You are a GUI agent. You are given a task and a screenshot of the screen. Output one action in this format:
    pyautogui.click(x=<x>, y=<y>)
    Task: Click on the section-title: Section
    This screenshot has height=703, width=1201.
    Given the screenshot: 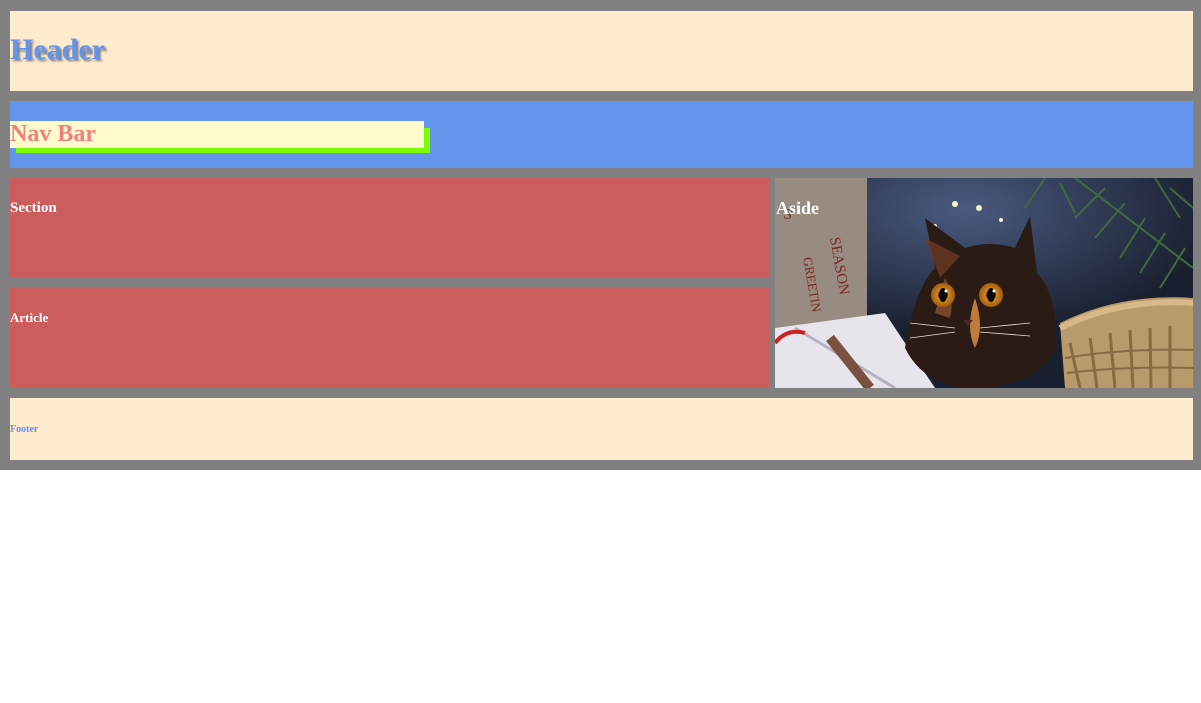 What is the action you would take?
    pyautogui.click(x=33, y=208)
    